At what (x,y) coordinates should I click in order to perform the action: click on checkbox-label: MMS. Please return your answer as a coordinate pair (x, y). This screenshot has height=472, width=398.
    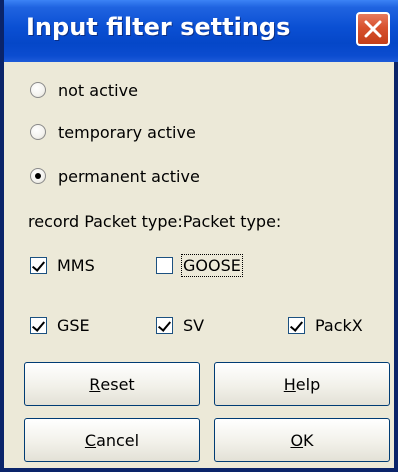
    Looking at the image, I should click on (76, 265).